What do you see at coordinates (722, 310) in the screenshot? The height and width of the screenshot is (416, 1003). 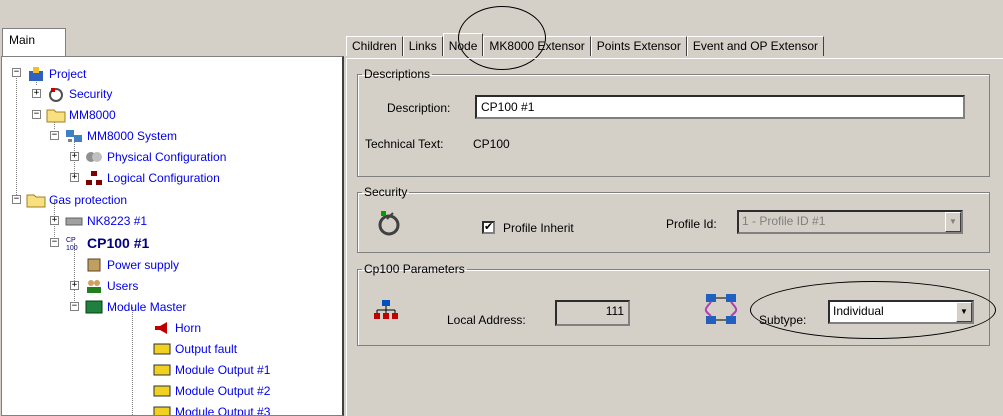 I see `redundant-link-icon` at bounding box center [722, 310].